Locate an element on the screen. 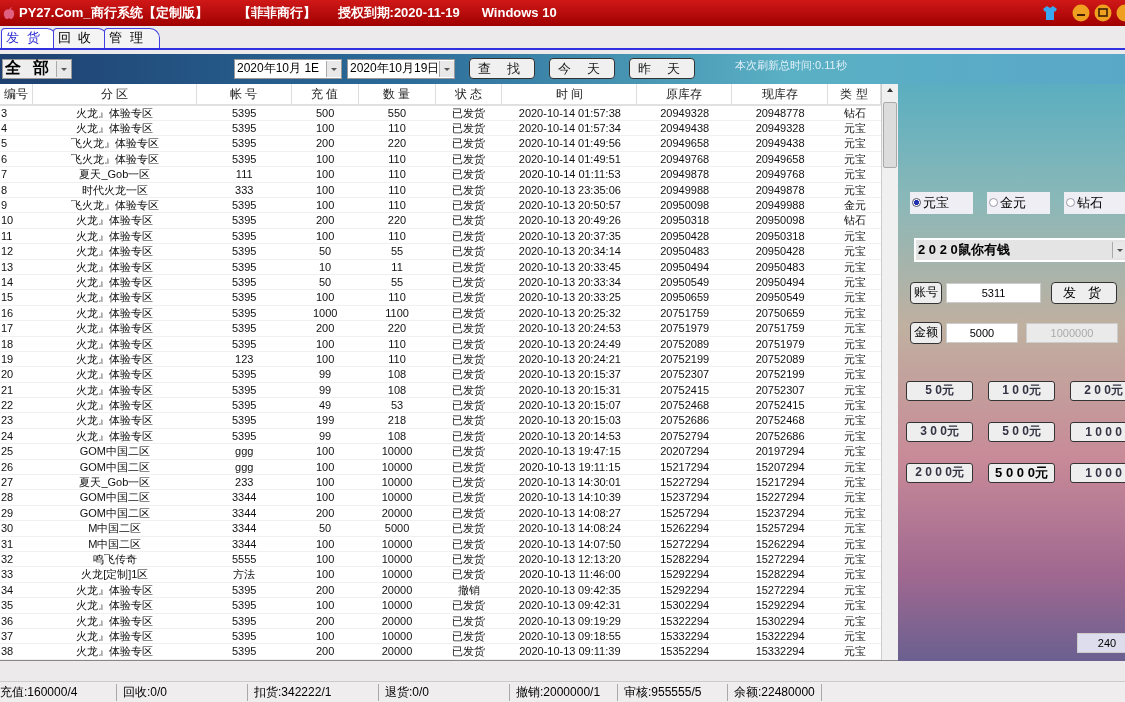 The width and height of the screenshot is (1125, 702). account-label-button: 账号 is located at coordinates (926, 292).